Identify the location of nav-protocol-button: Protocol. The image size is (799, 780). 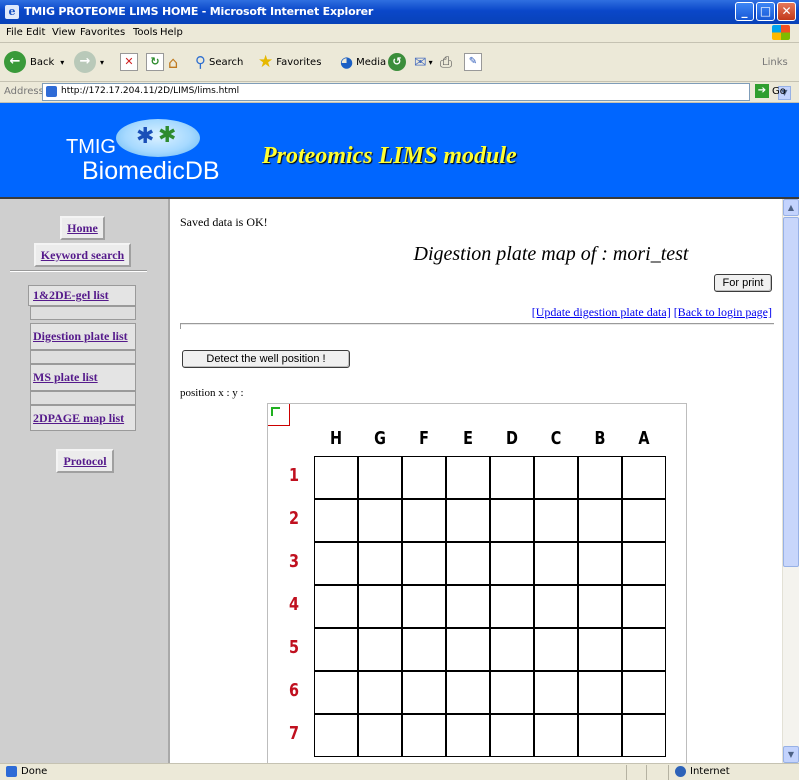
(85, 461).